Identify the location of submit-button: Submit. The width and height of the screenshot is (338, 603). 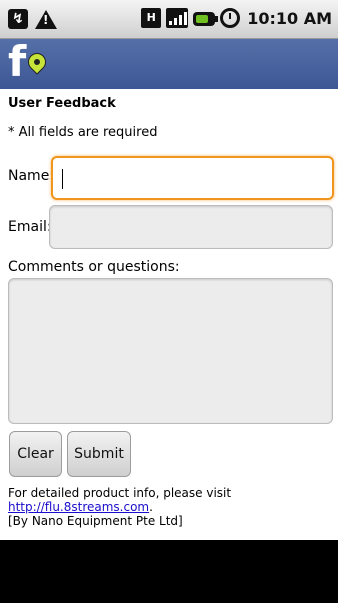
(99, 454).